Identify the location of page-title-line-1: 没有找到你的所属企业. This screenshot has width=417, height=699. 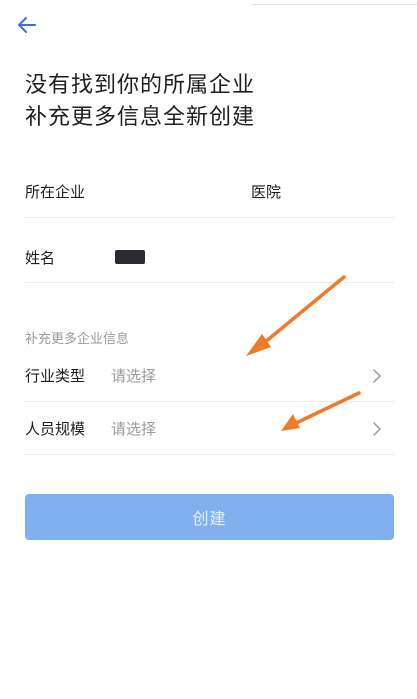
(140, 85).